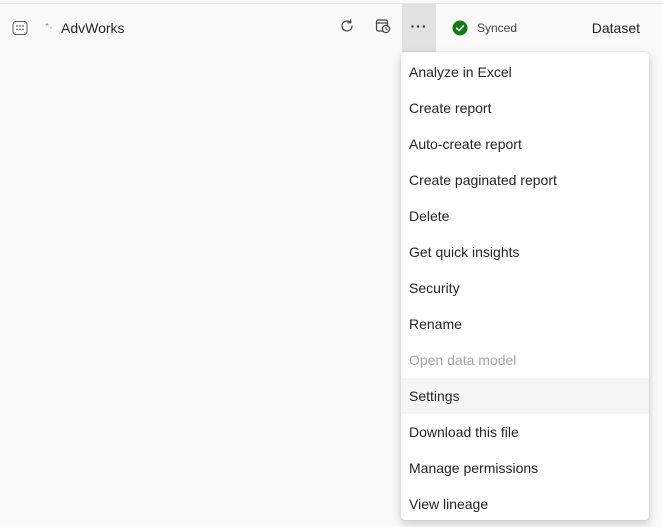 This screenshot has width=662, height=527. I want to click on refresh-button, so click(347, 28).